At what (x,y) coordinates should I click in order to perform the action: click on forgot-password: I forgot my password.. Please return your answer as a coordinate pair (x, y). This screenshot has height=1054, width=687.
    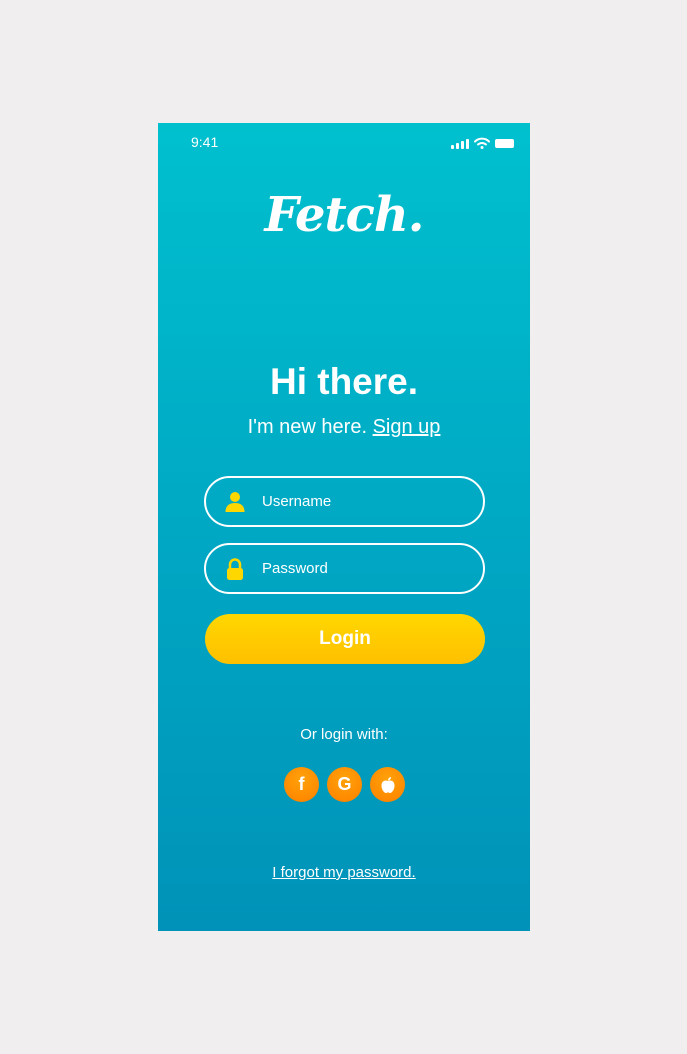
    Looking at the image, I should click on (344, 872).